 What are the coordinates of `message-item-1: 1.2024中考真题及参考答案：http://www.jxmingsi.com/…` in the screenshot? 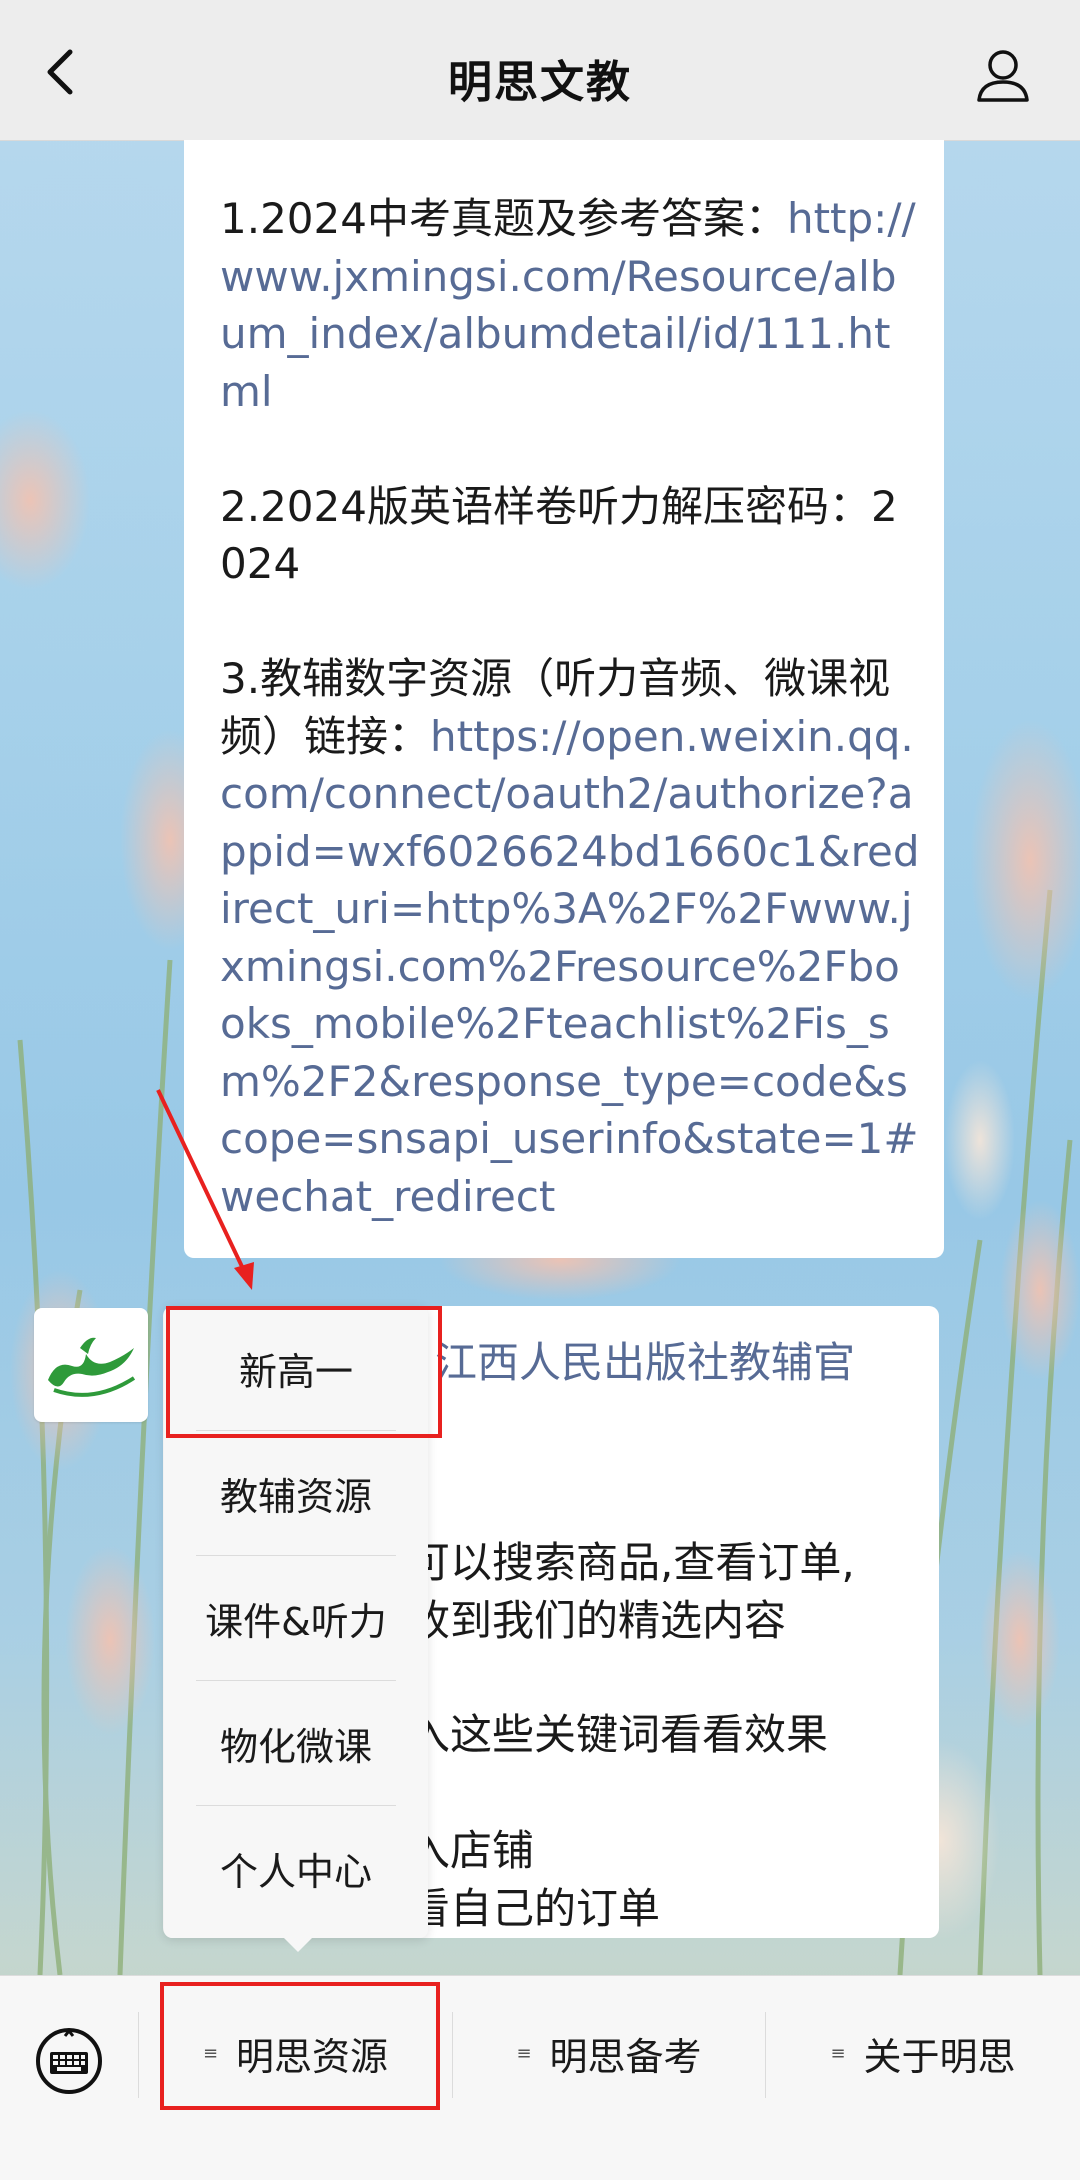 It's located at (570, 305).